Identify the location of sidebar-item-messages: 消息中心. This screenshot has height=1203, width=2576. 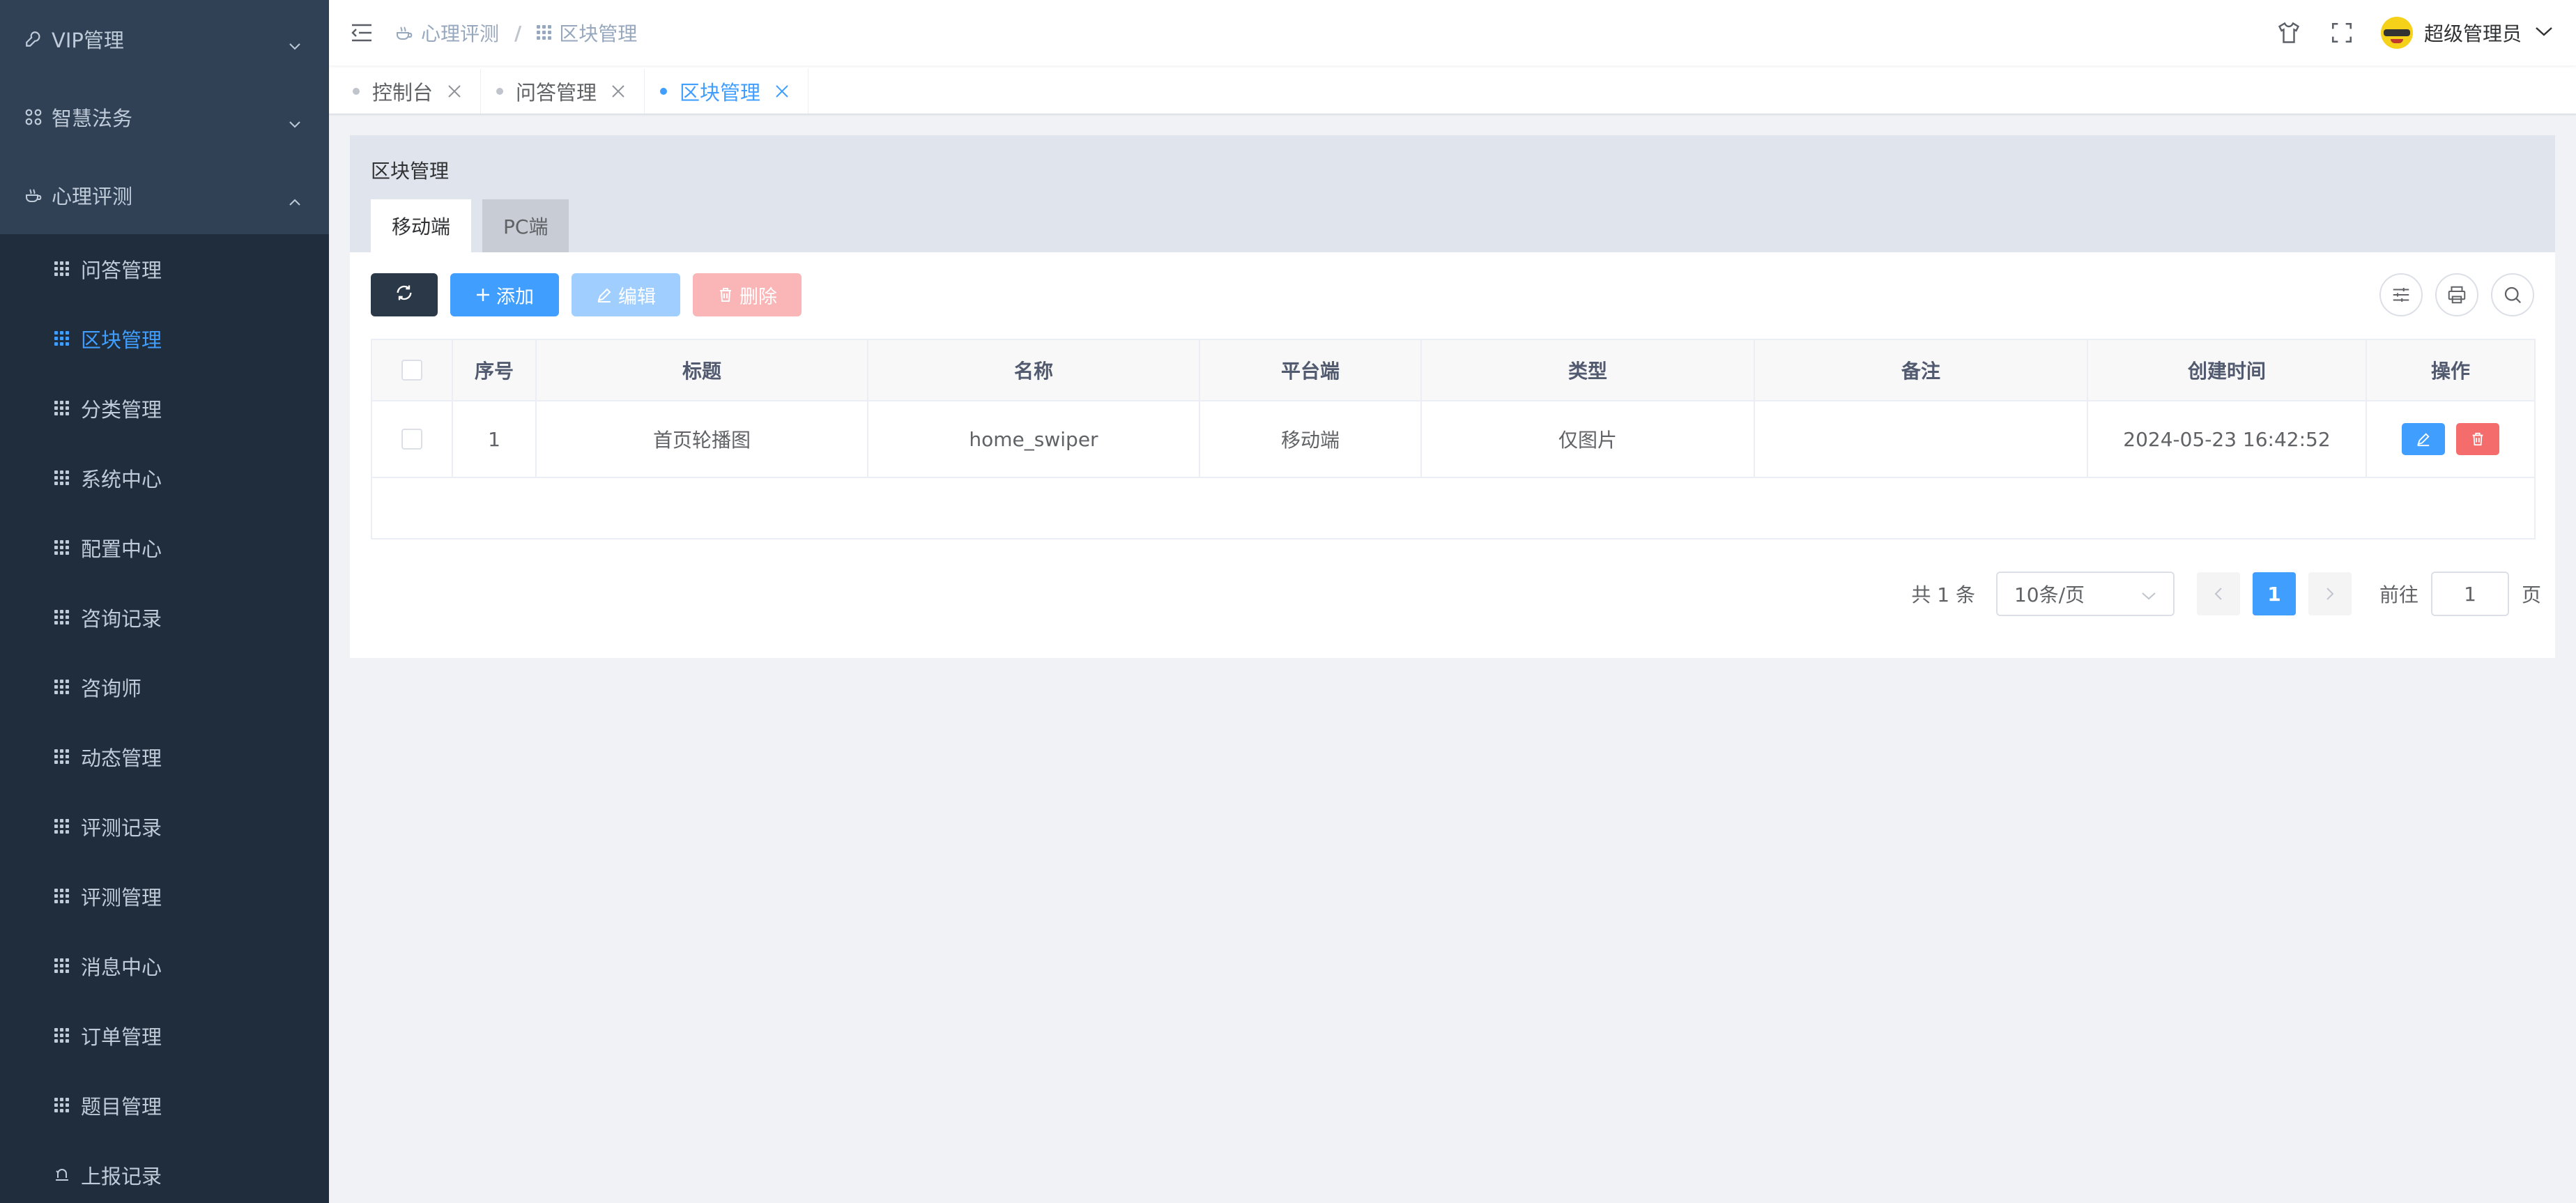
(164, 966).